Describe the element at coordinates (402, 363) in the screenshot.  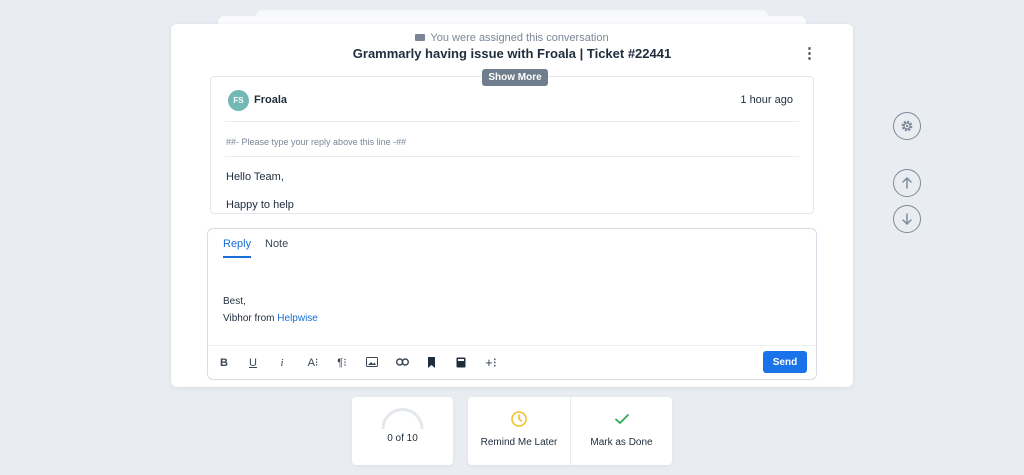
I see `link-icon` at that location.